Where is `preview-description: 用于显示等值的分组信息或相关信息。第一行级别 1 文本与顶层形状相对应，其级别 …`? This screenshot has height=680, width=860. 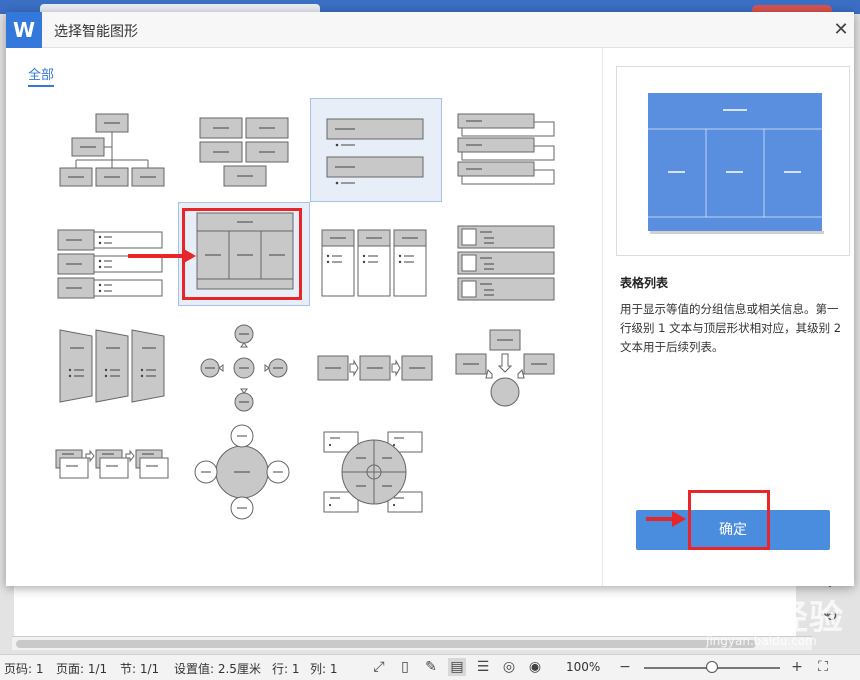
preview-description: 用于显示等值的分组信息或相关信息。第一行级别 1 文本与顶层形状相对应，其级别 … is located at coordinates (731, 328).